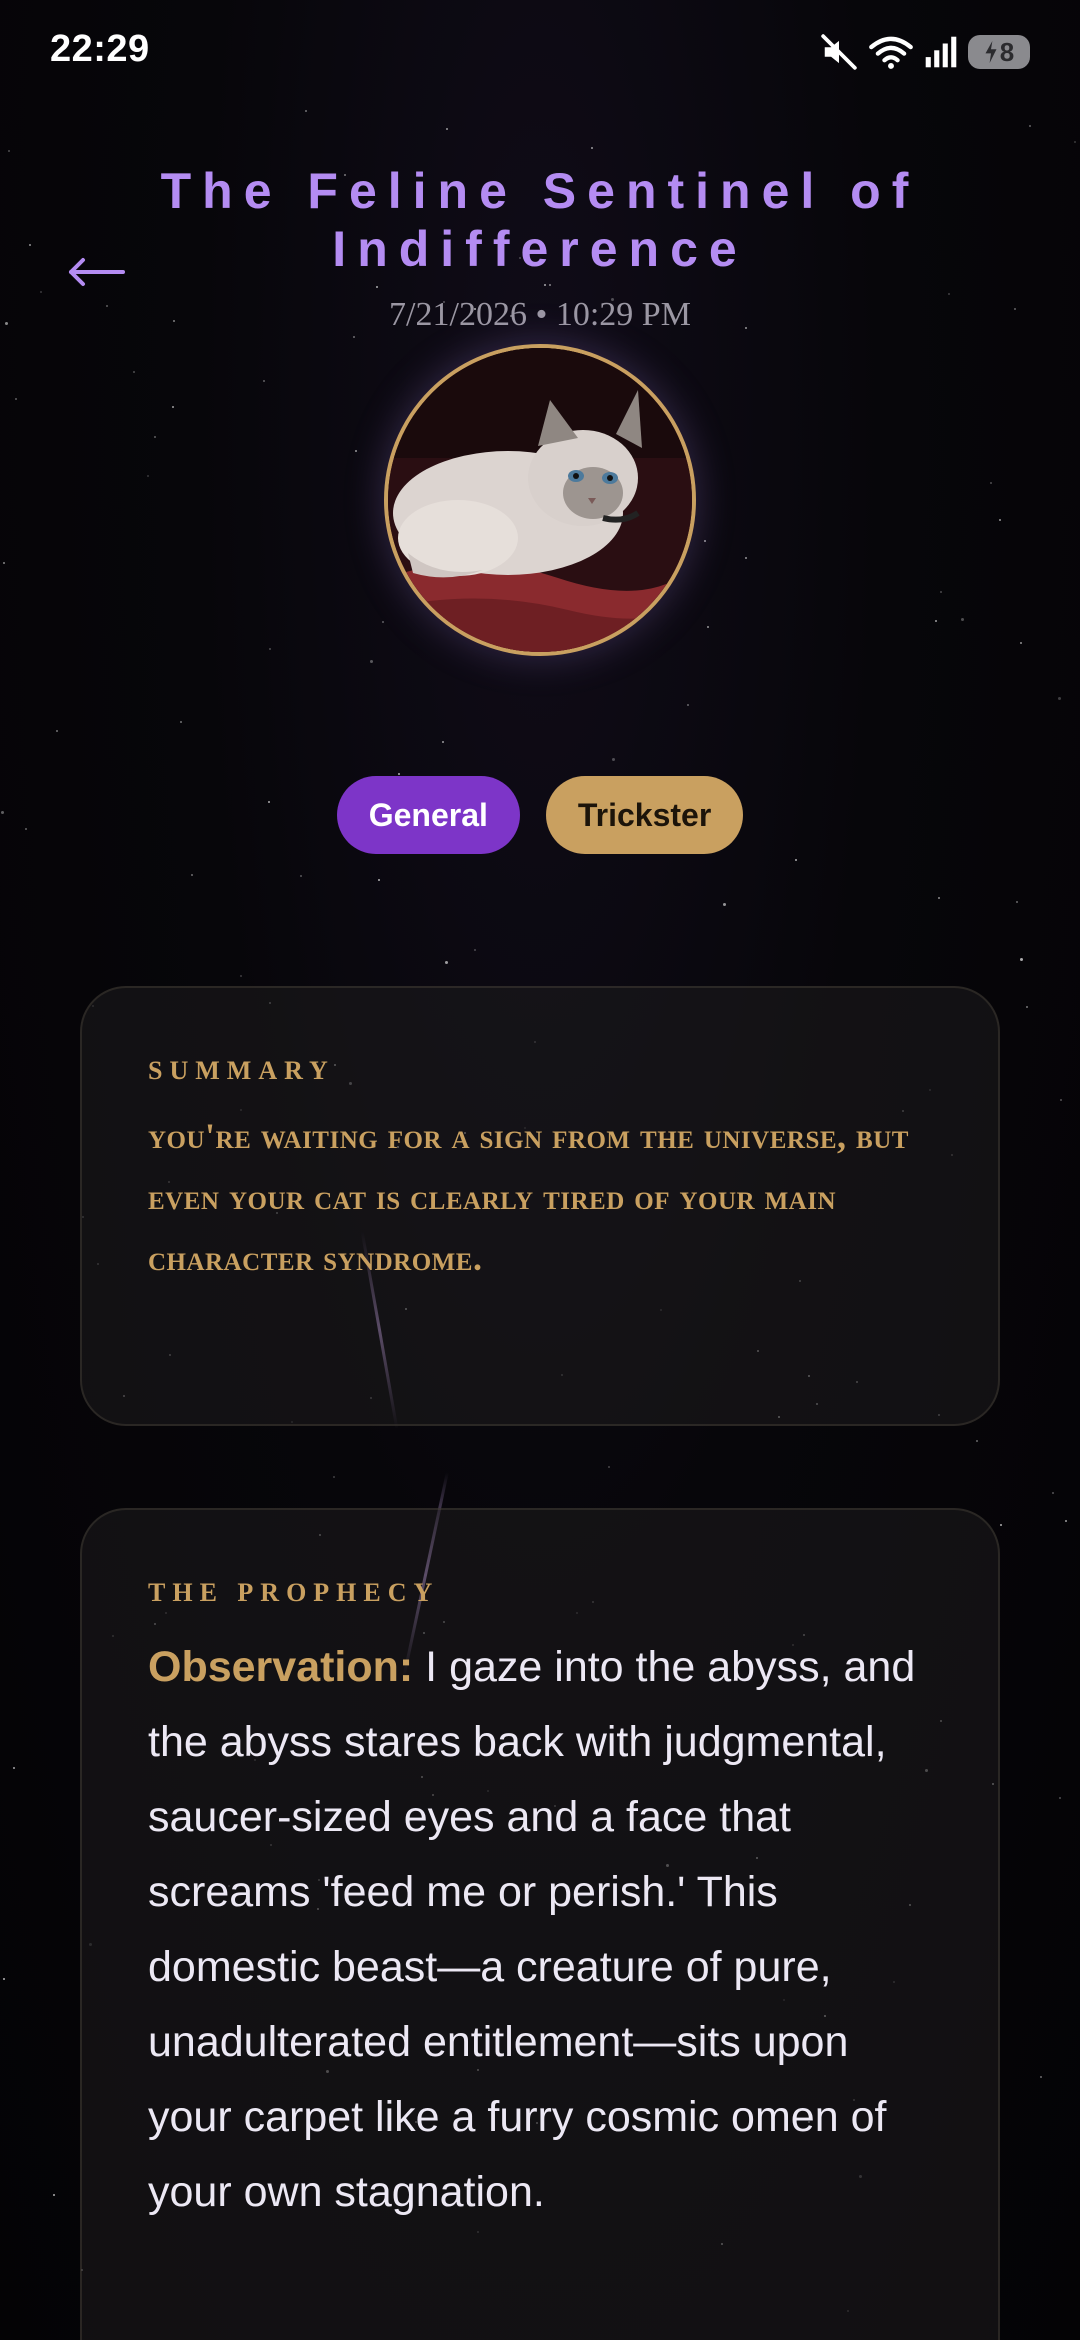  What do you see at coordinates (294, 1592) in the screenshot?
I see `prophecy-label: THE PROPHECY` at bounding box center [294, 1592].